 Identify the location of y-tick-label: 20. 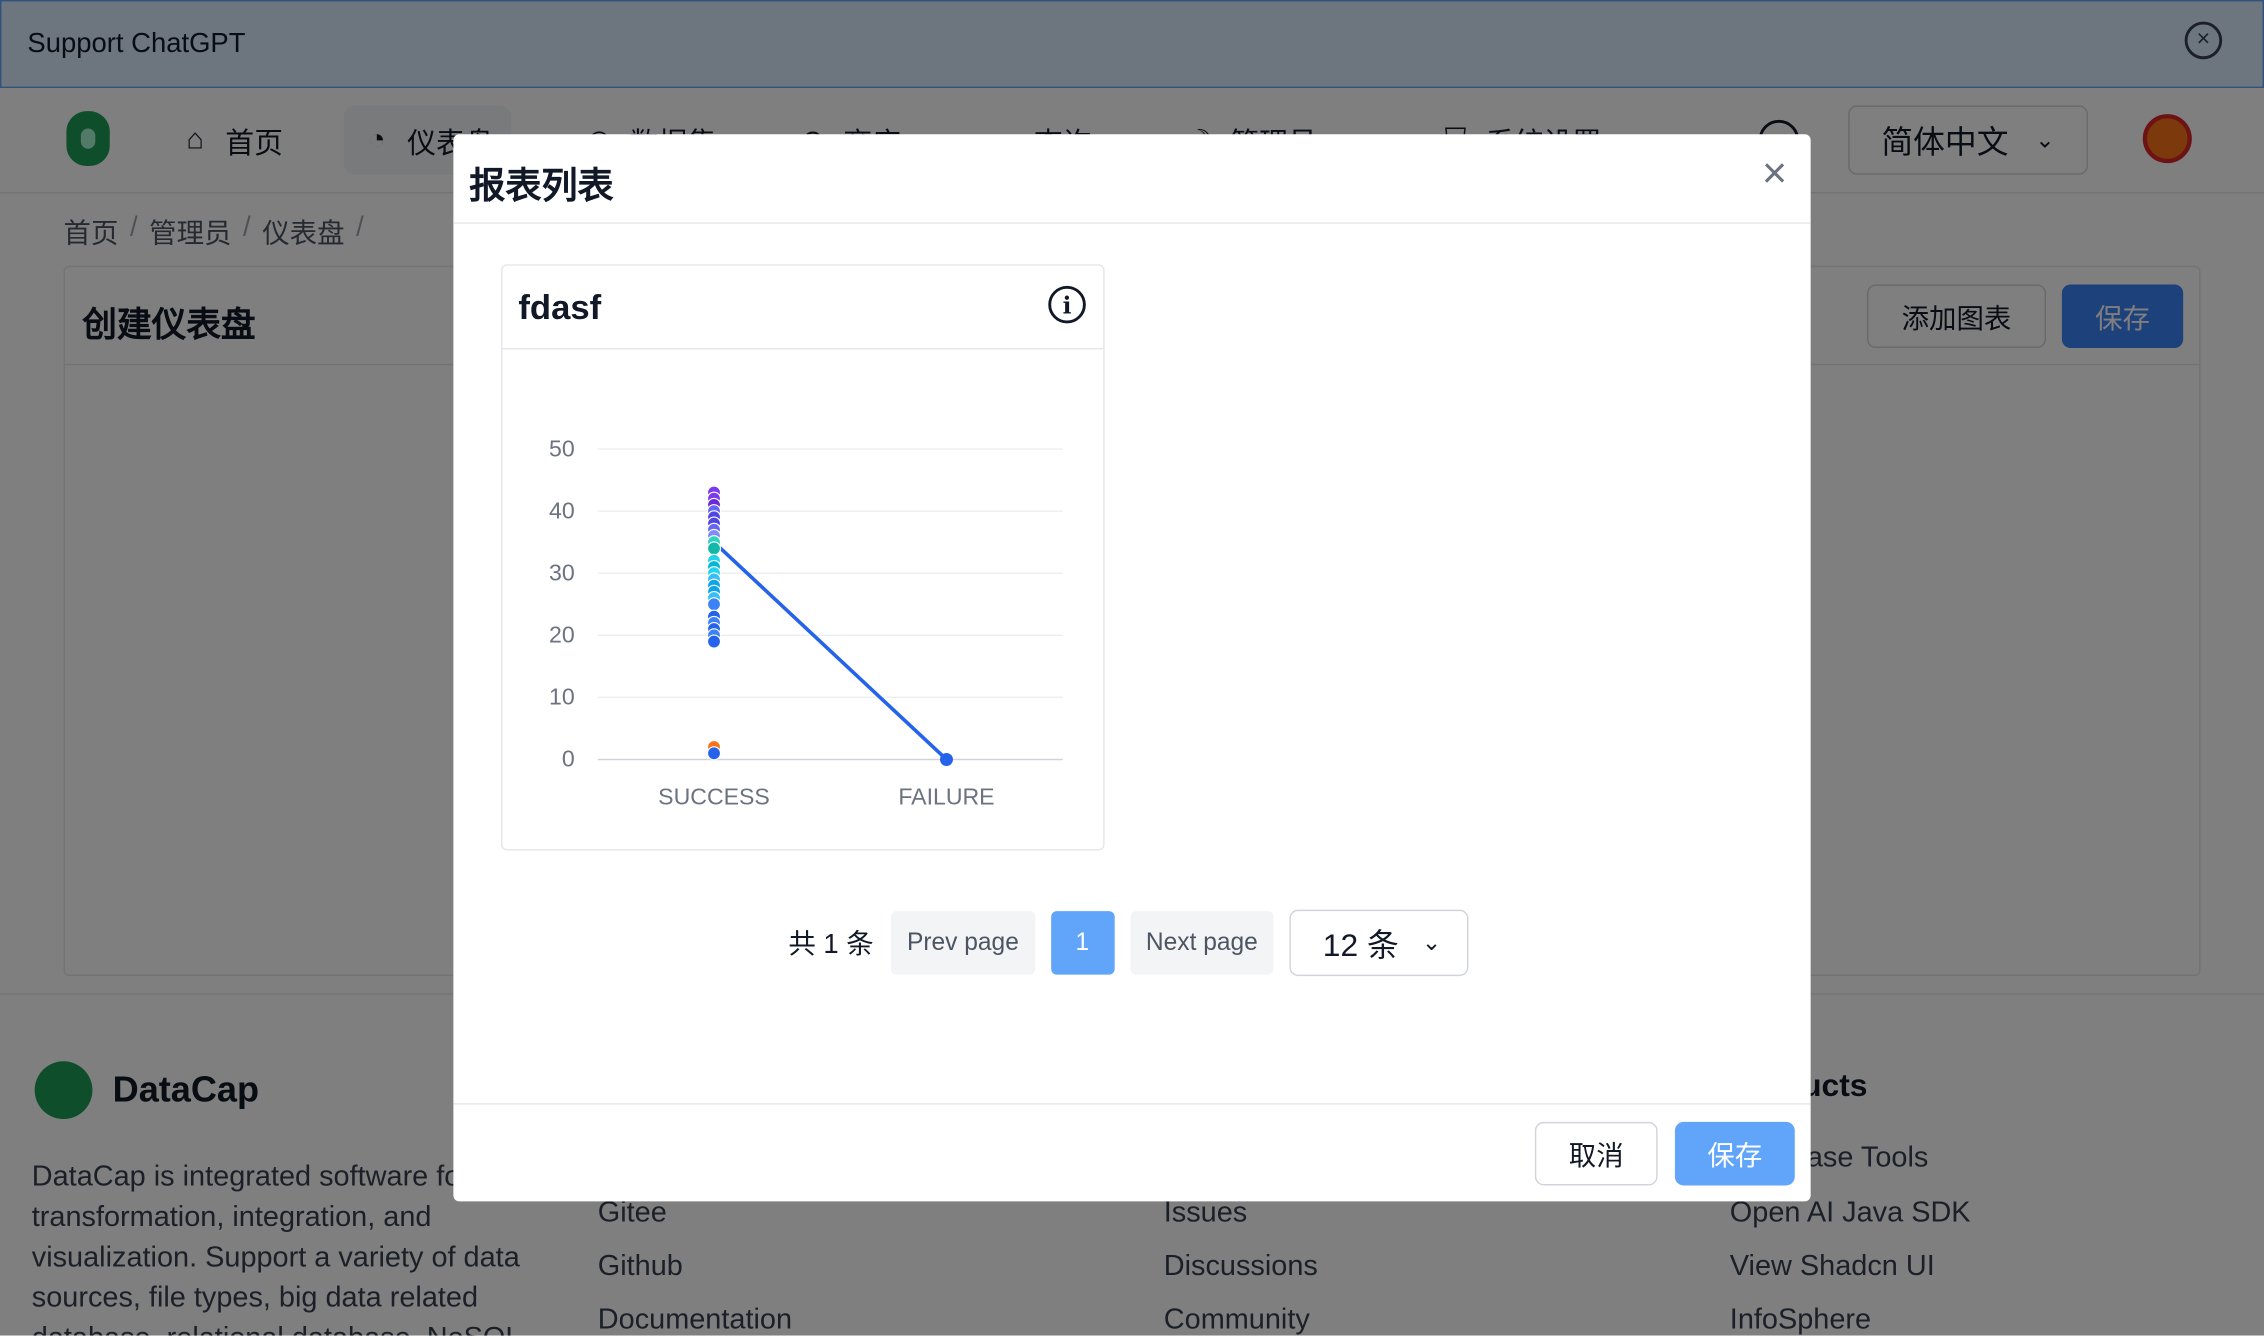
(562, 635).